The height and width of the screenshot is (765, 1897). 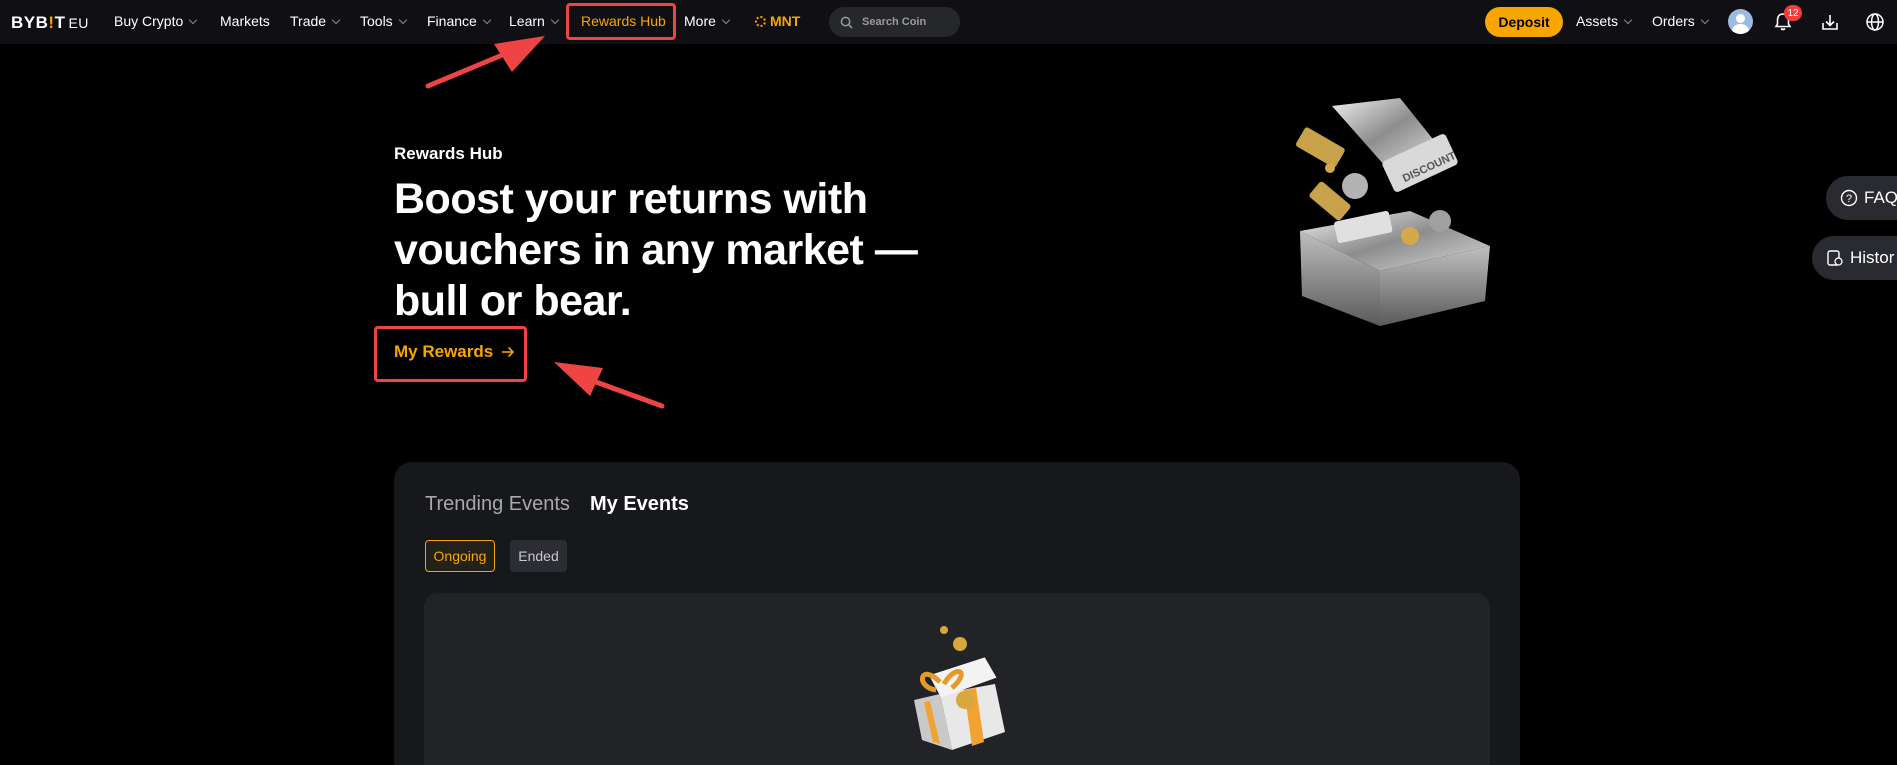 What do you see at coordinates (1872, 257) in the screenshot?
I see `history-label: Histor` at bounding box center [1872, 257].